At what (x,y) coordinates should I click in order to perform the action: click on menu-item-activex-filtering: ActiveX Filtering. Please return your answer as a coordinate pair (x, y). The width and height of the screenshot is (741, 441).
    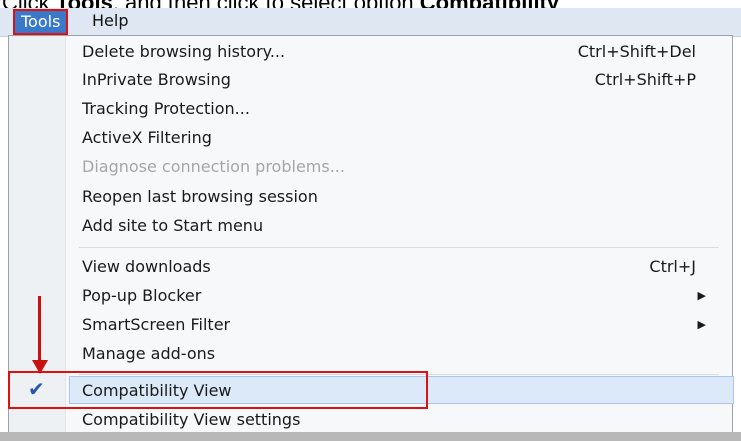
    Looking at the image, I should click on (396, 138).